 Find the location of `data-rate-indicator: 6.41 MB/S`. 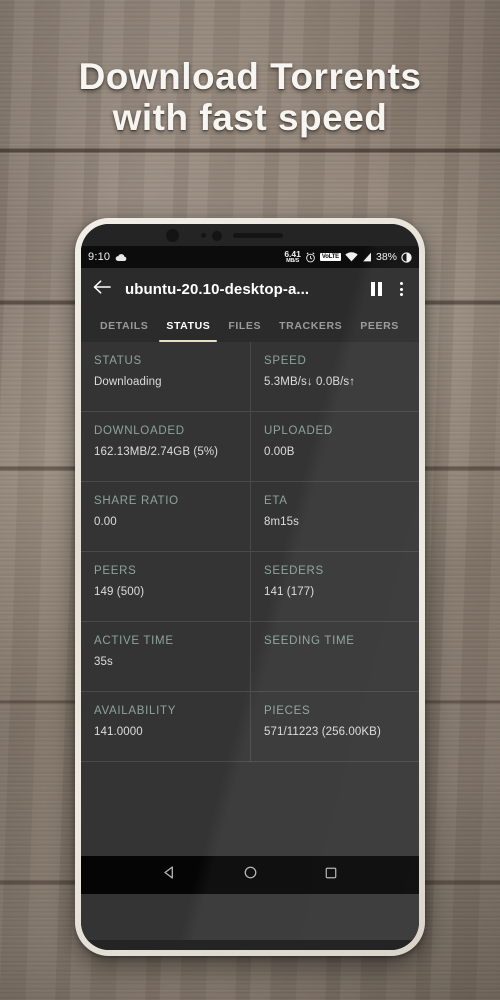

data-rate-indicator: 6.41 MB/S is located at coordinates (292, 257).